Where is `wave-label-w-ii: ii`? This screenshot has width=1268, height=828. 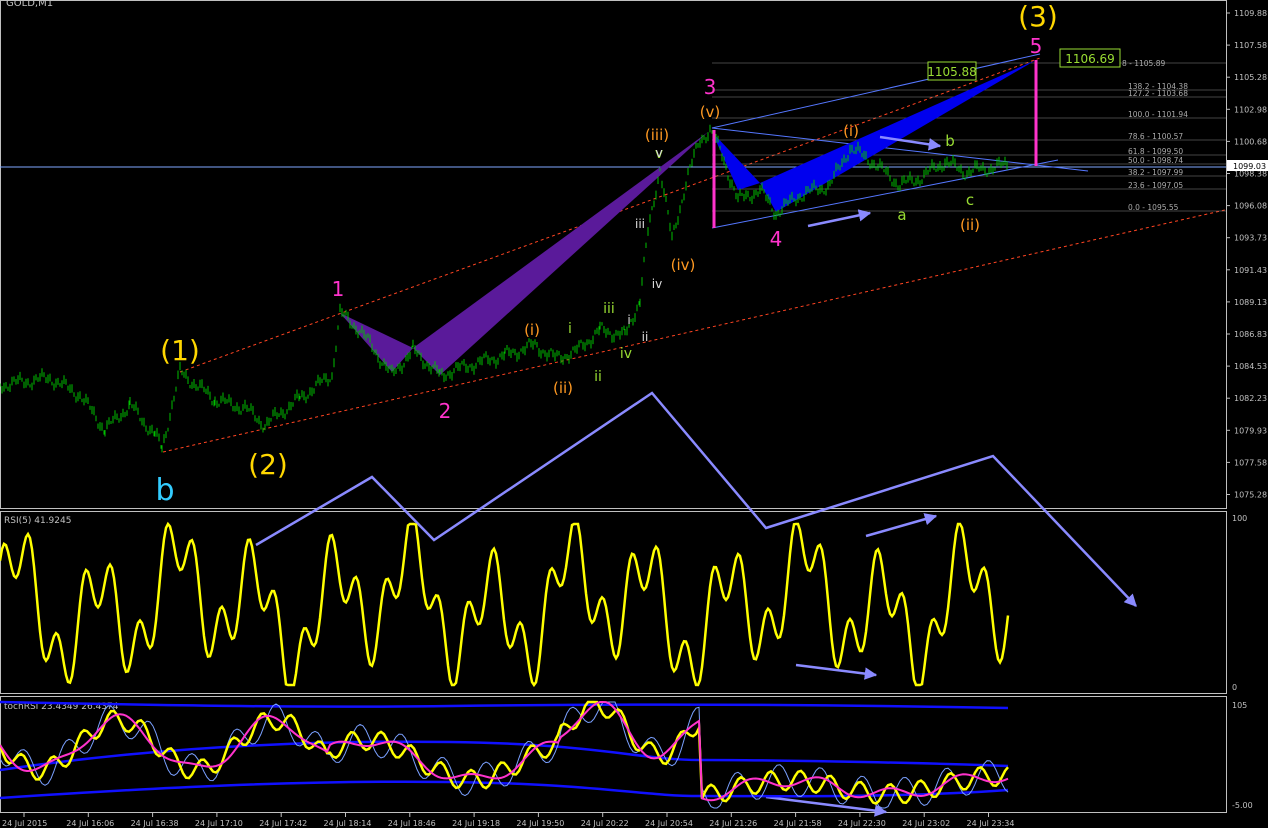
wave-label-w-ii: ii is located at coordinates (645, 337).